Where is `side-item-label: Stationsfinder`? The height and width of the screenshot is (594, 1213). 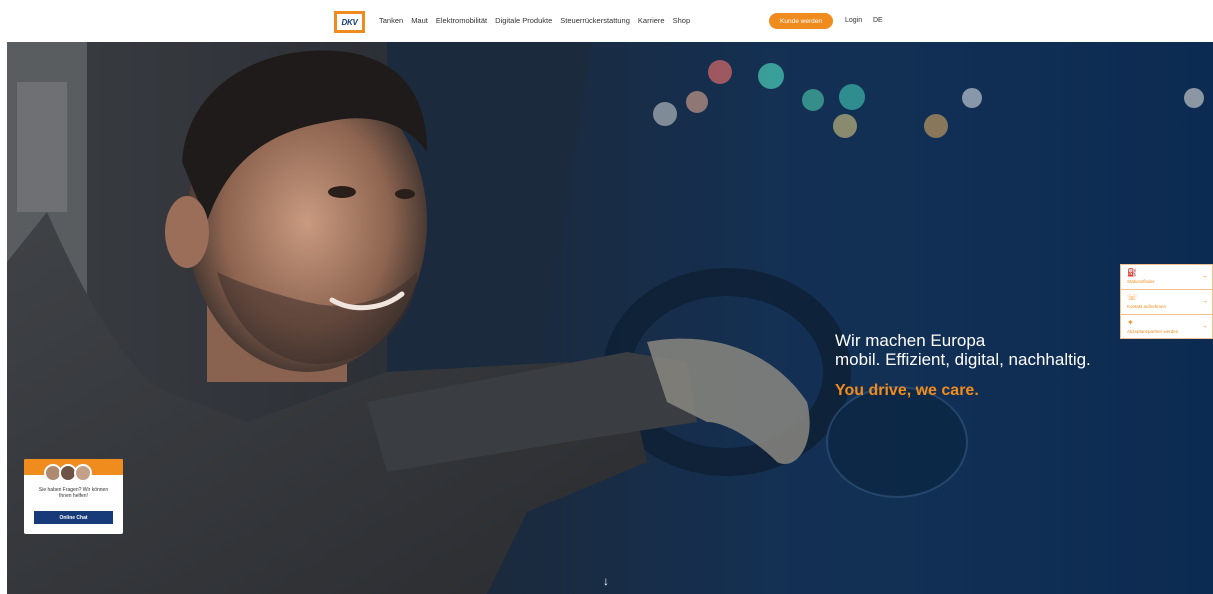 side-item-label: Stationsfinder is located at coordinates (1141, 281).